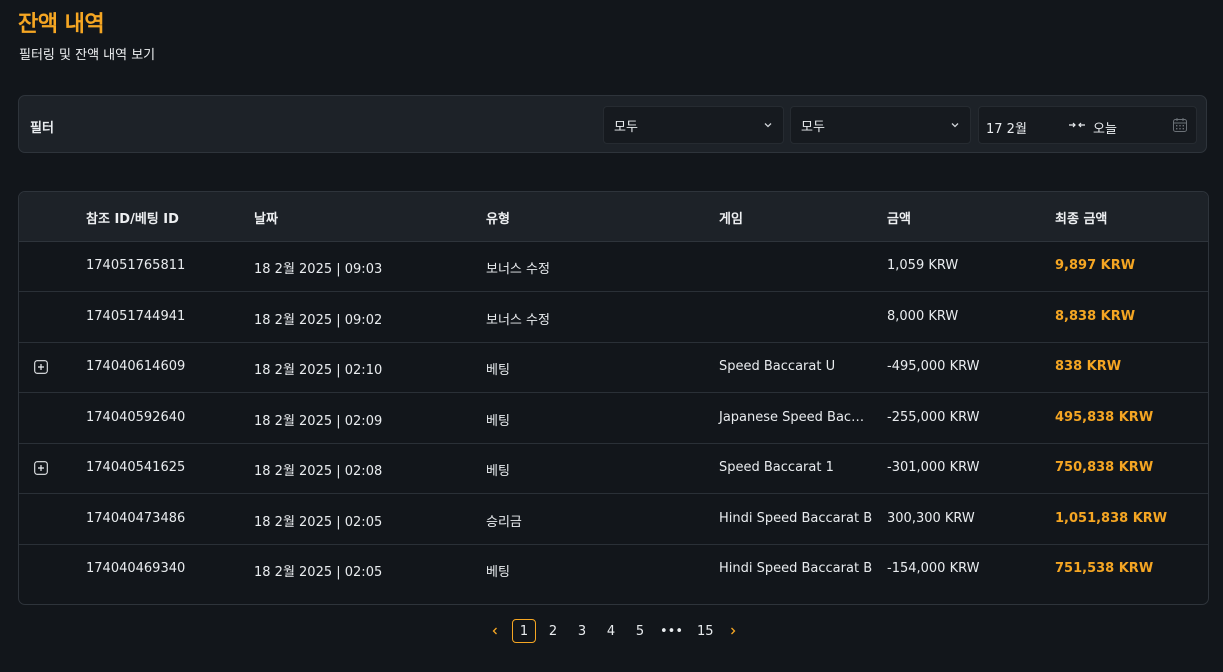  I want to click on cell-id: 174040592640, so click(136, 417).